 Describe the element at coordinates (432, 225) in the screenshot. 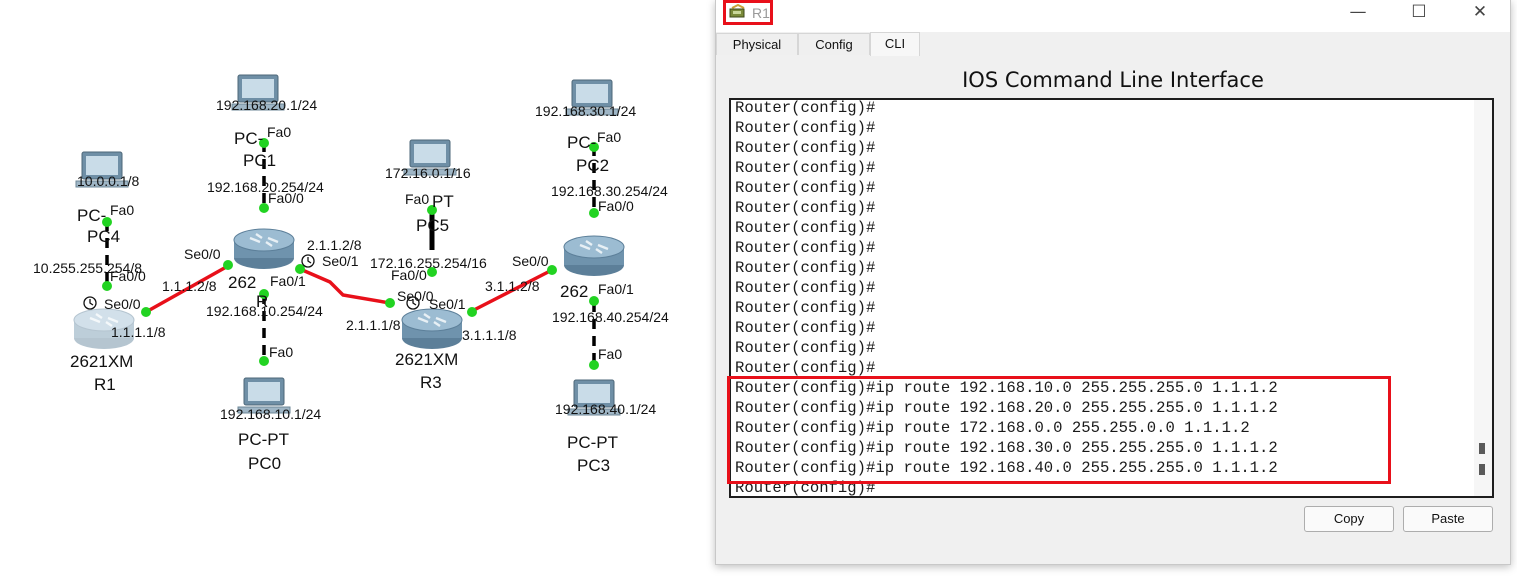

I see `pc5-name-label: PC5` at that location.